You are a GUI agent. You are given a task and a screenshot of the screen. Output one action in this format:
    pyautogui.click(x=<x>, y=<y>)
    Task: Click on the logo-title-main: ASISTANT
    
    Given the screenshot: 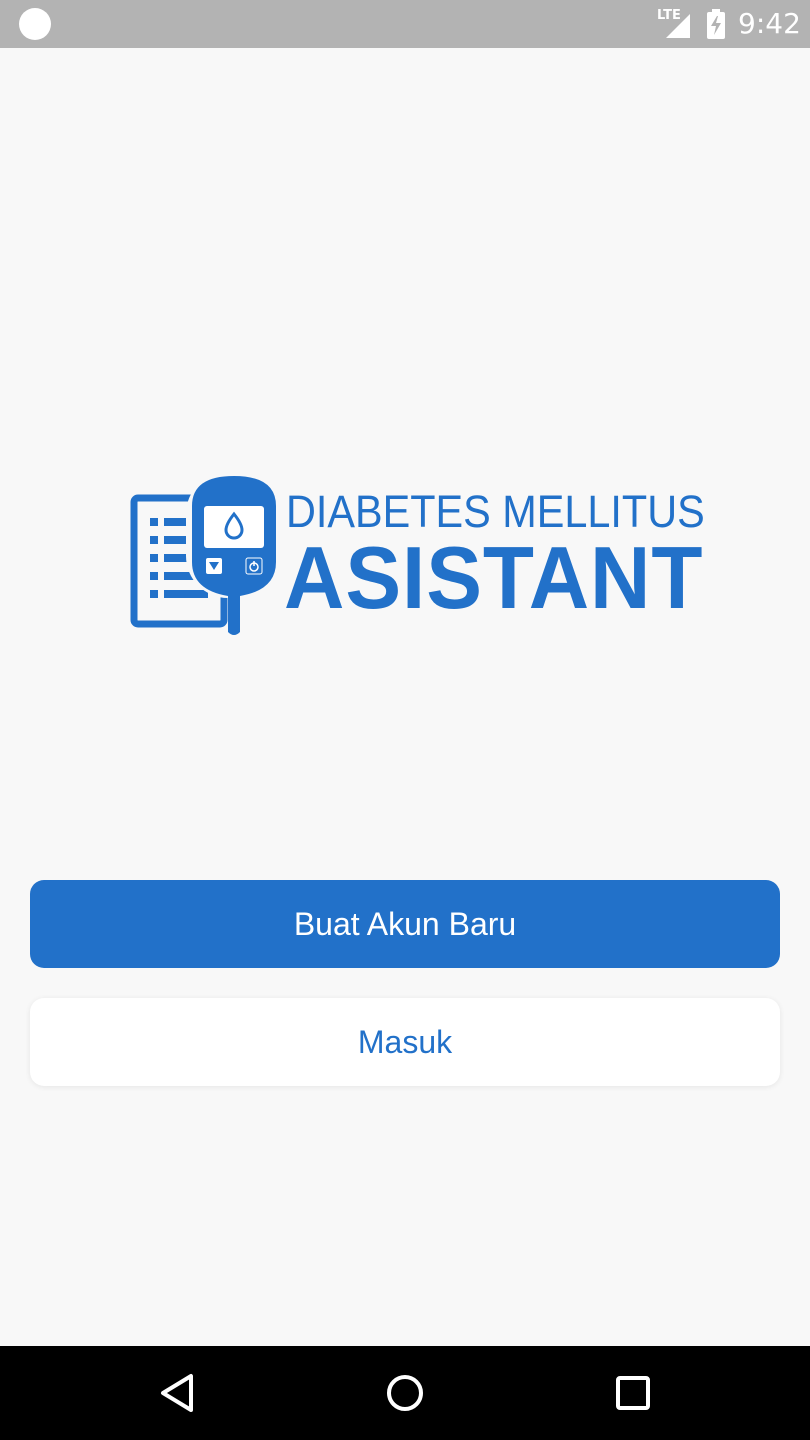 What is the action you would take?
    pyautogui.click(x=494, y=577)
    